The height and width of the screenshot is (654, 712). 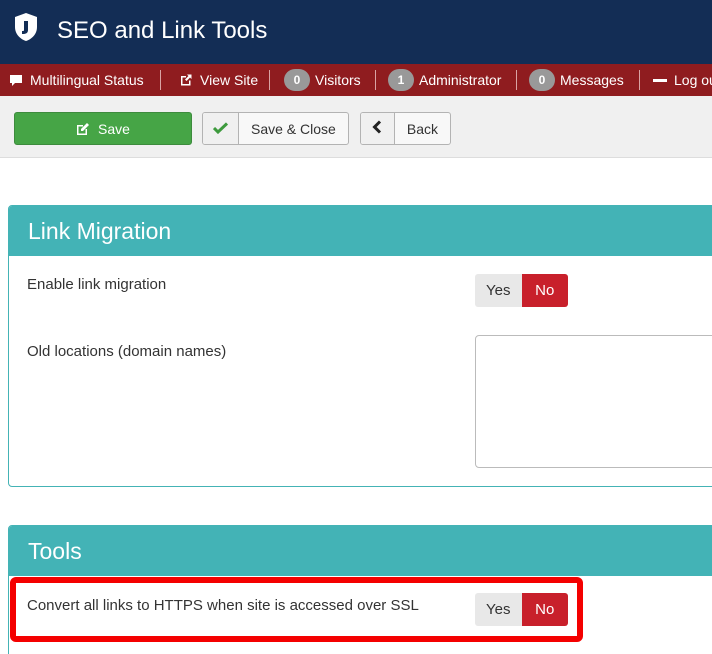 What do you see at coordinates (498, 290) in the screenshot?
I see `enable-link-migration-yes: Yes` at bounding box center [498, 290].